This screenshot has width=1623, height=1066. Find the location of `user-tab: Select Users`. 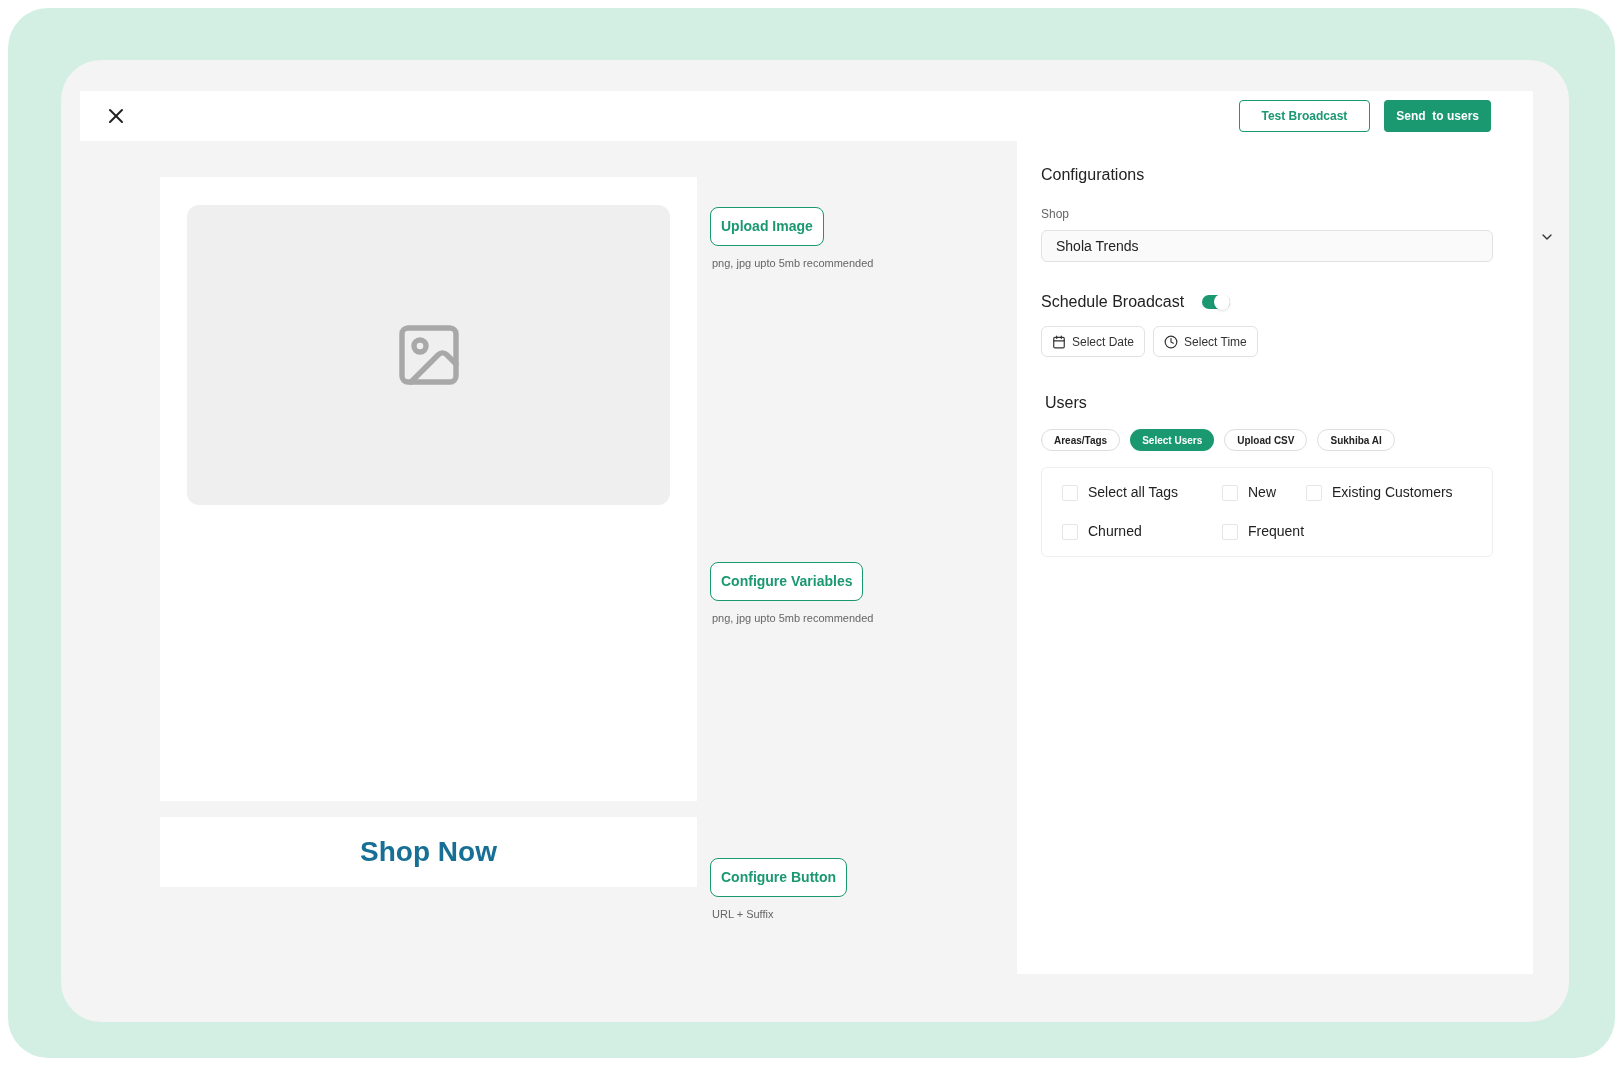

user-tab: Select Users is located at coordinates (1172, 440).